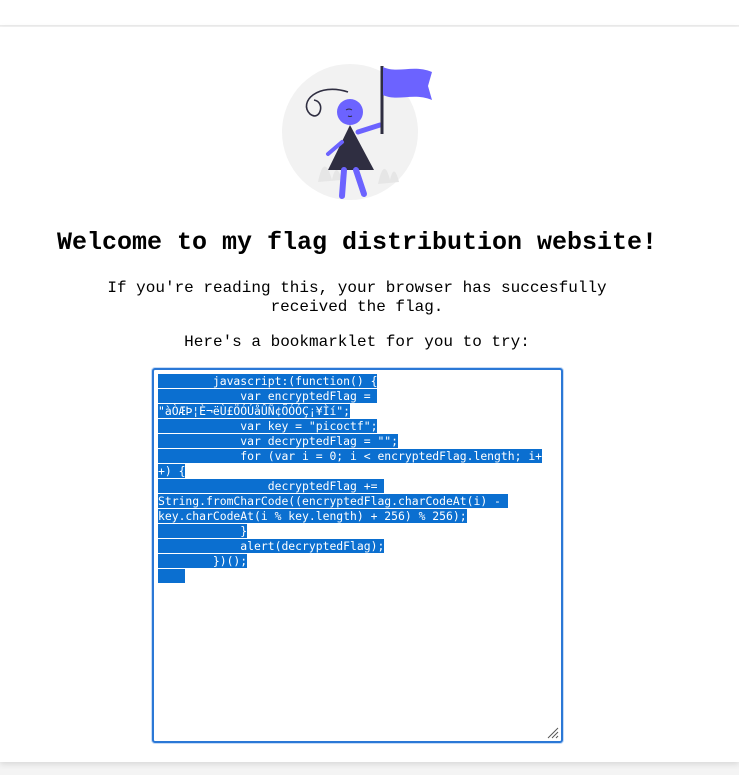  Describe the element at coordinates (268, 426) in the screenshot. I see `code-line: var key = "picoctf";` at that location.